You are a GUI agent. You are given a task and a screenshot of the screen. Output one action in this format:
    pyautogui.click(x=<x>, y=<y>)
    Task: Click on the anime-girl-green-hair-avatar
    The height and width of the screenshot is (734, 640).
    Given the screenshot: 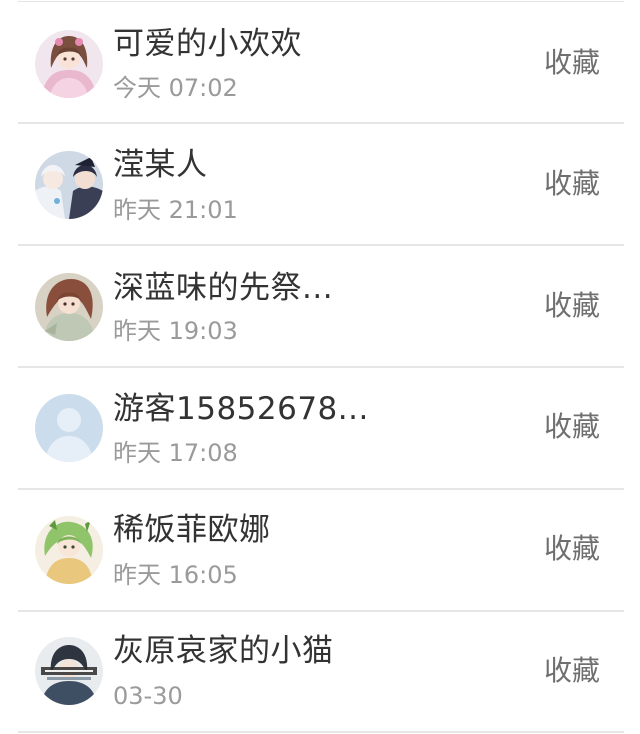 What is the action you would take?
    pyautogui.click(x=69, y=550)
    